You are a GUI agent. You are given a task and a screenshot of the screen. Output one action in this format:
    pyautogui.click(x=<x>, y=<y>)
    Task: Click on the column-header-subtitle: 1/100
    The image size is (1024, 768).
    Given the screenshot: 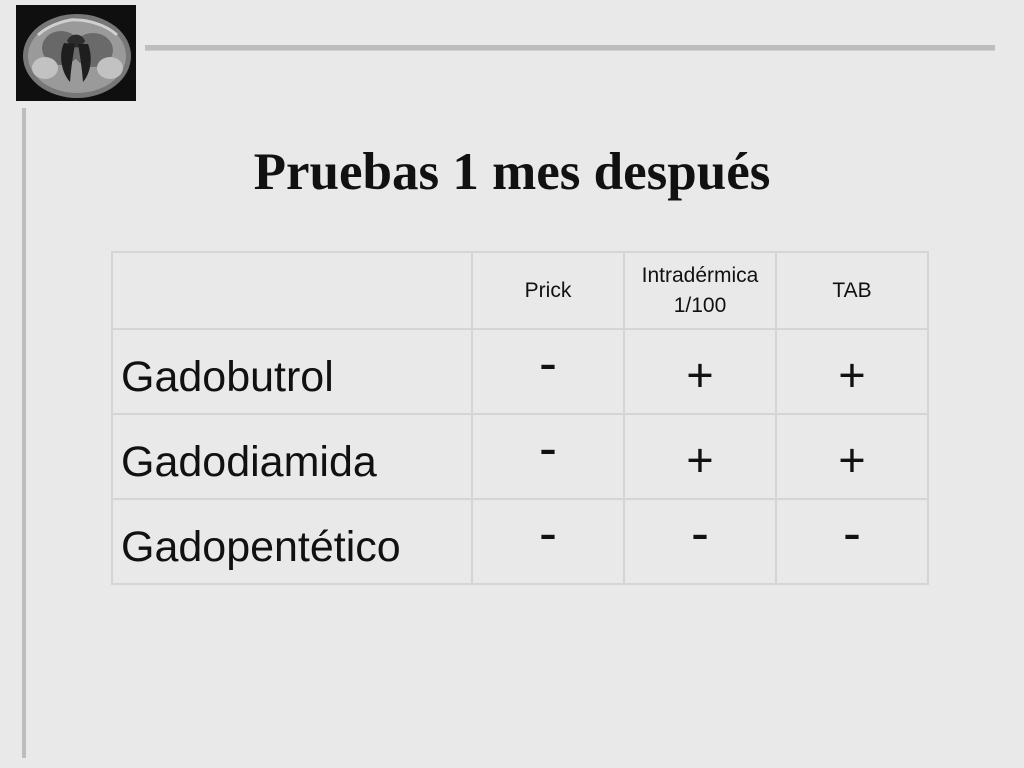 What is the action you would take?
    pyautogui.click(x=700, y=305)
    